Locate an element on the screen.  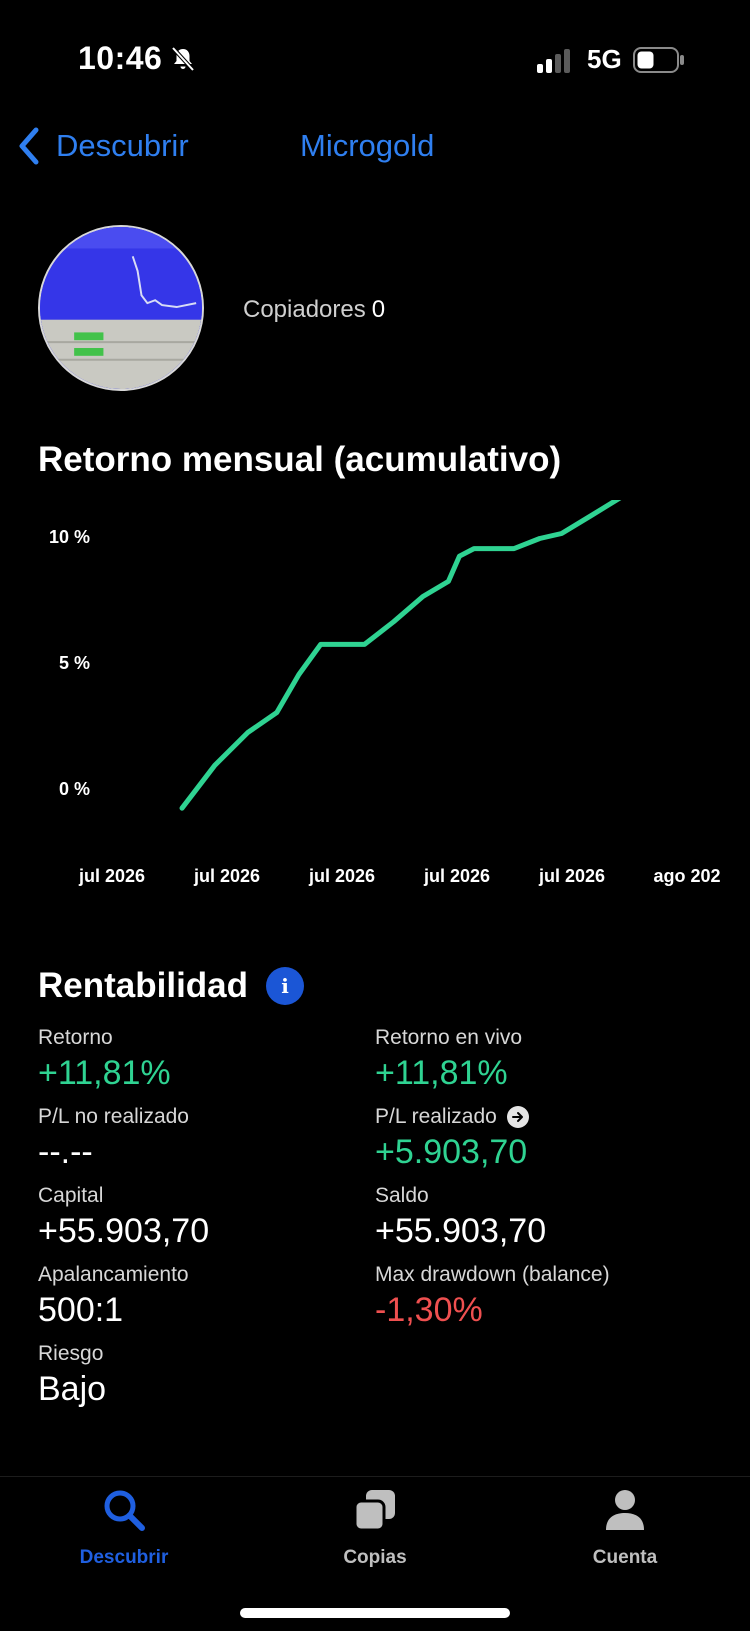
tab-cuenta: Cuenta is located at coordinates (625, 1528).